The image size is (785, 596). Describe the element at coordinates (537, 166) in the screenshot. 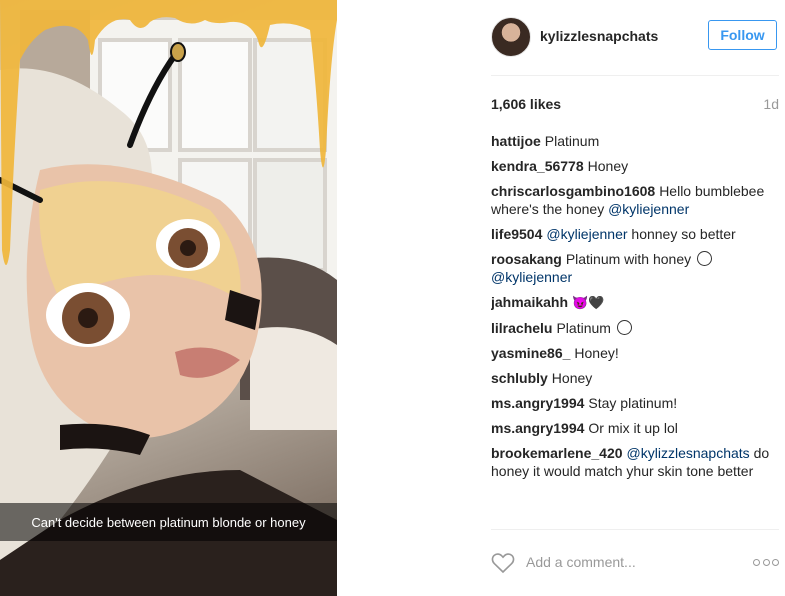

I see `comment-username: kendra_56778` at that location.